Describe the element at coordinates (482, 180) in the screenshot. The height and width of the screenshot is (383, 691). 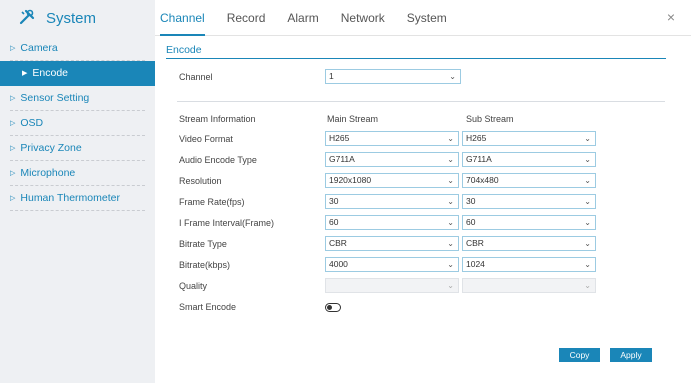
I see `select-value: 704x480` at that location.